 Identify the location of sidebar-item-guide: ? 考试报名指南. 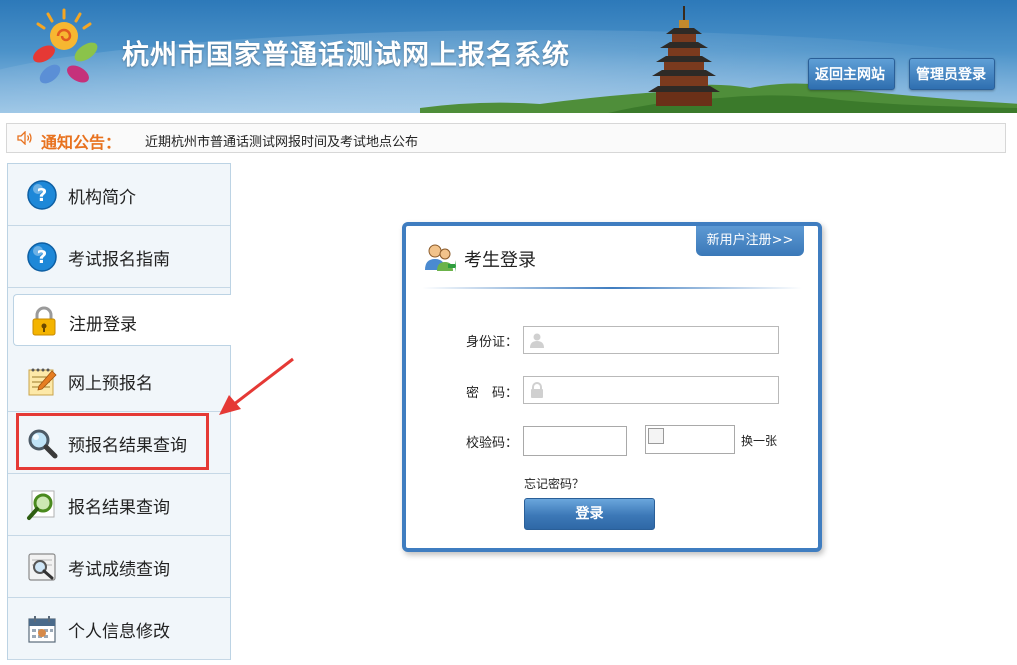
(119, 257).